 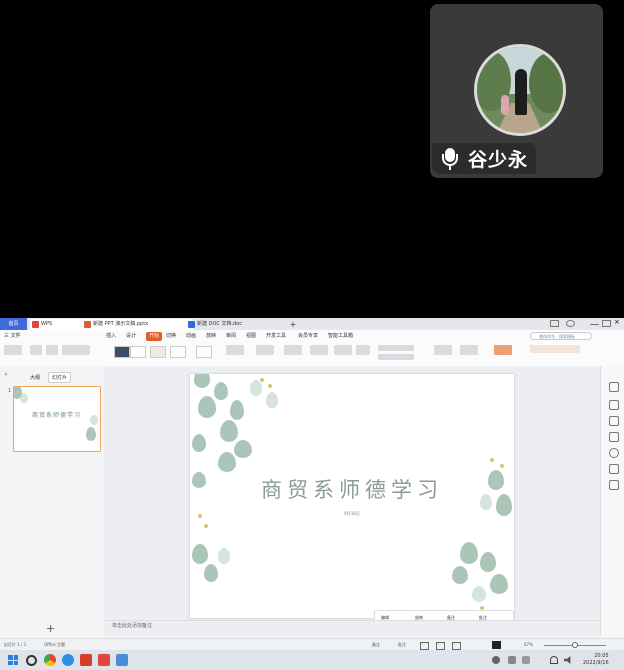 What do you see at coordinates (13, 660) in the screenshot?
I see `windows-start-icon` at bounding box center [13, 660].